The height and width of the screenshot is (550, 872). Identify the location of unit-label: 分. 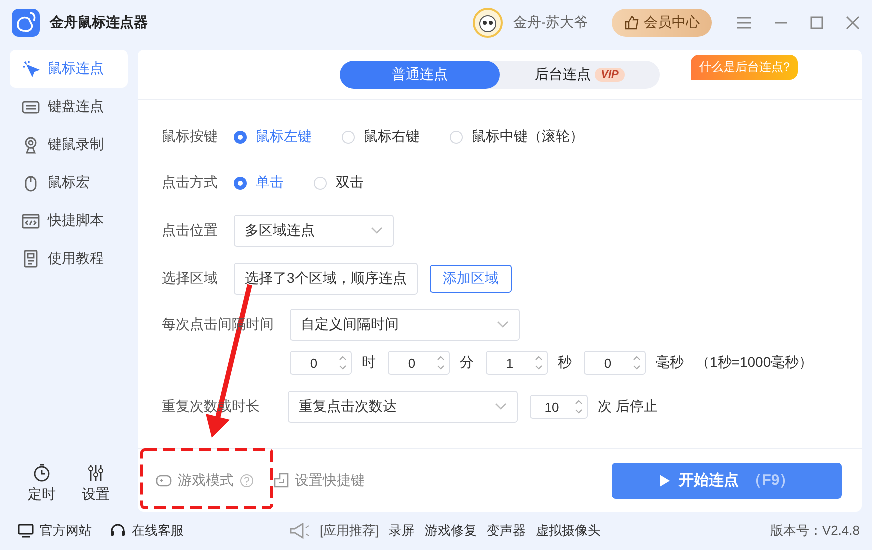
(467, 363).